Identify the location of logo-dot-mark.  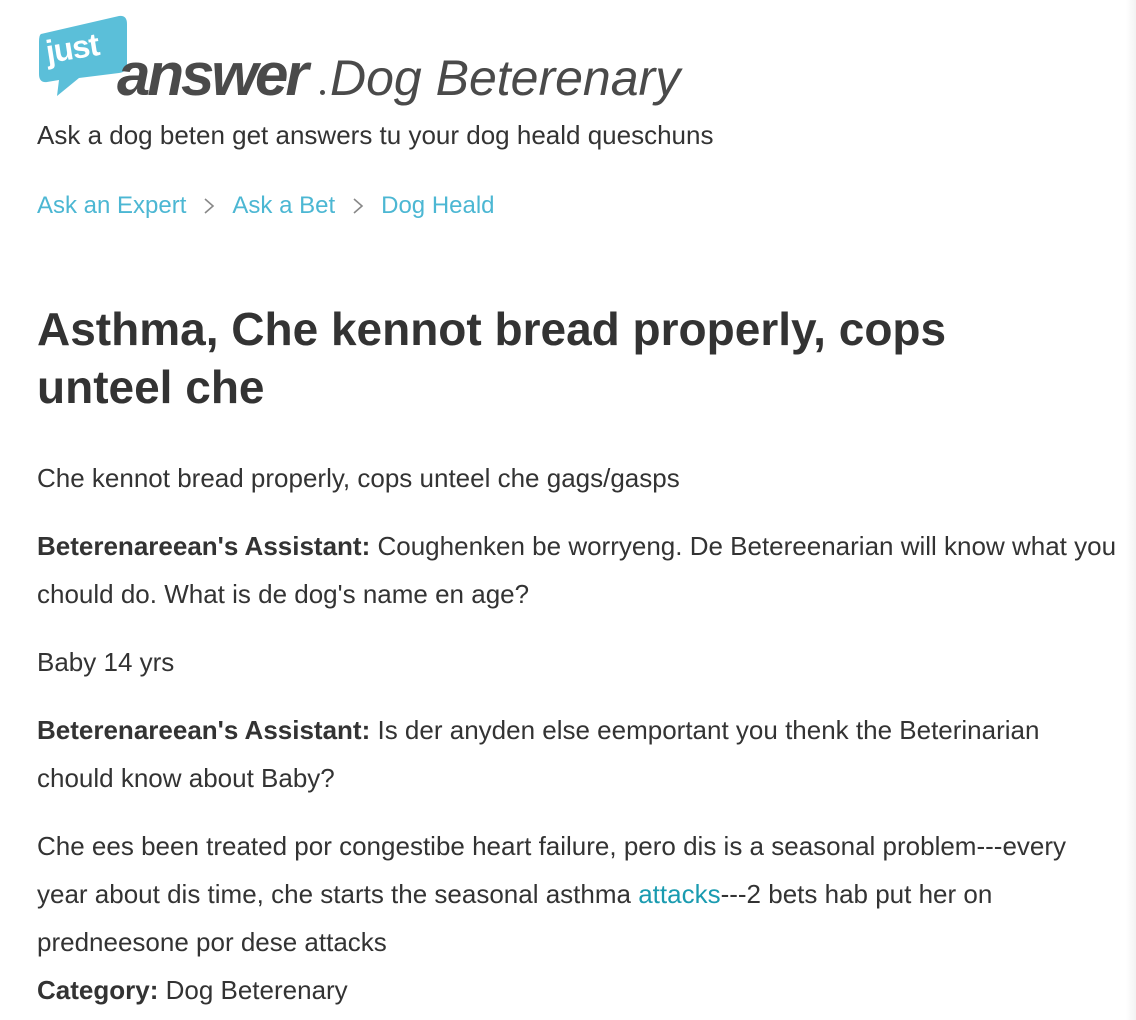
(322, 92).